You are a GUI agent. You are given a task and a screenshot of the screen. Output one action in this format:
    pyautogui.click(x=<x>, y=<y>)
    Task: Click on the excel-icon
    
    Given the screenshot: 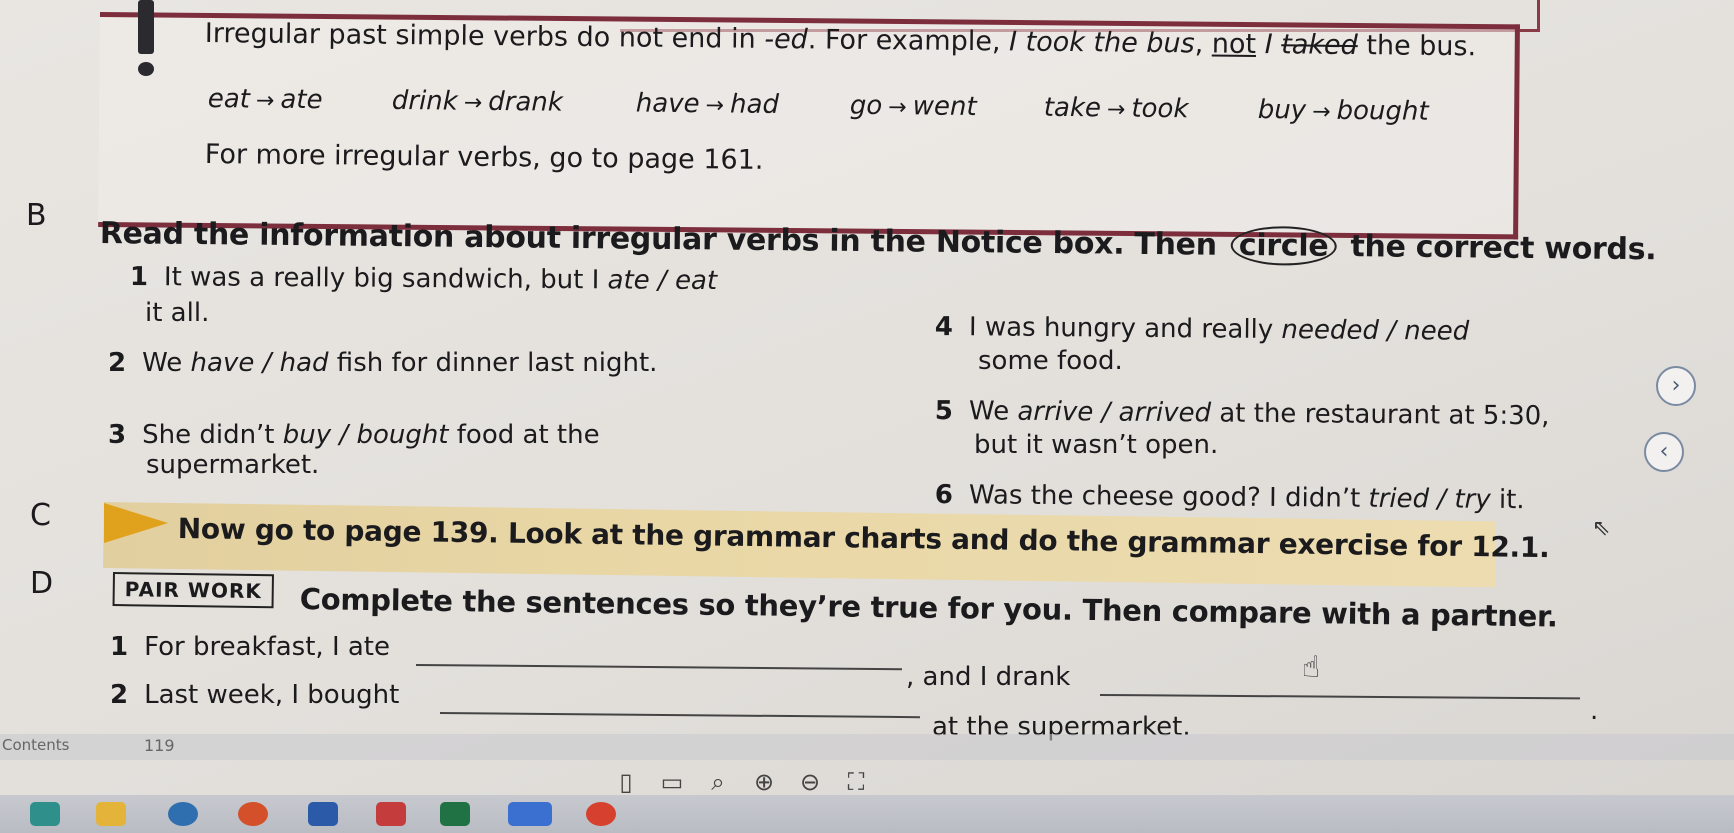 What is the action you would take?
    pyautogui.click(x=455, y=814)
    